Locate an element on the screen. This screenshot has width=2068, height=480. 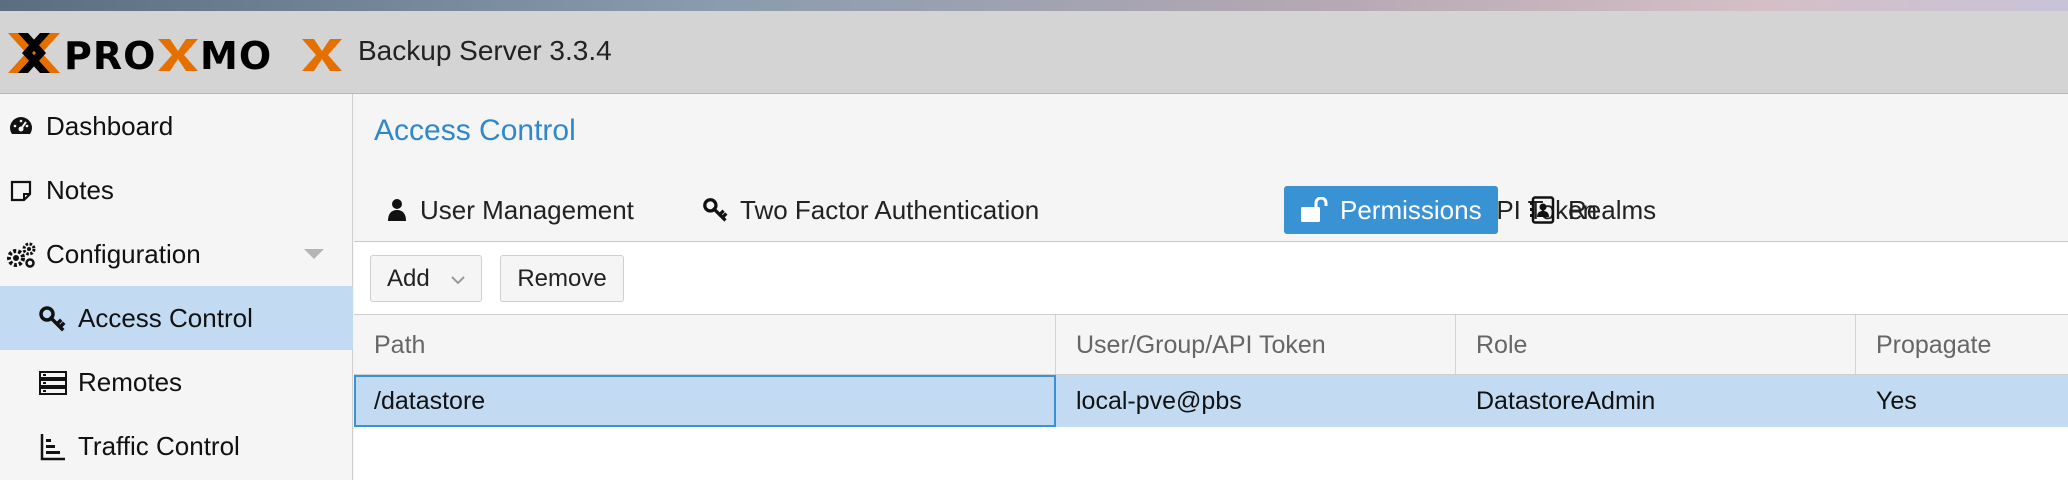
sidebar-item-dashboard: Dashboard is located at coordinates (176, 126).